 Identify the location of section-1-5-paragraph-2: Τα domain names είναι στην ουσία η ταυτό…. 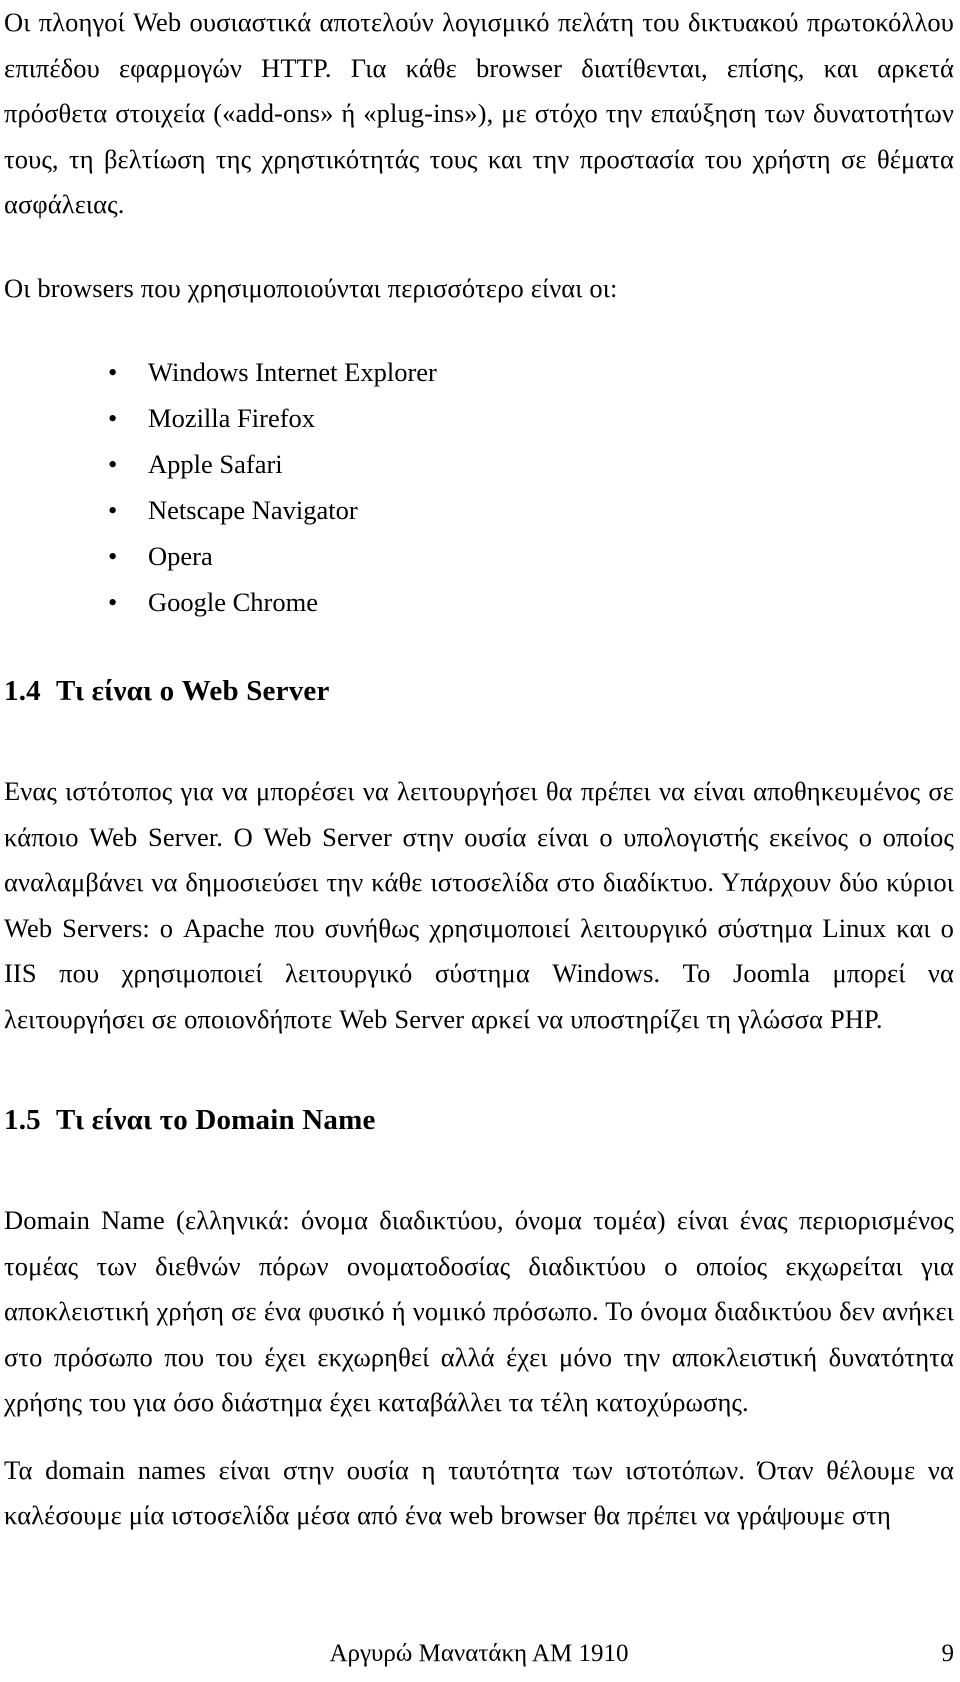
(479, 1492).